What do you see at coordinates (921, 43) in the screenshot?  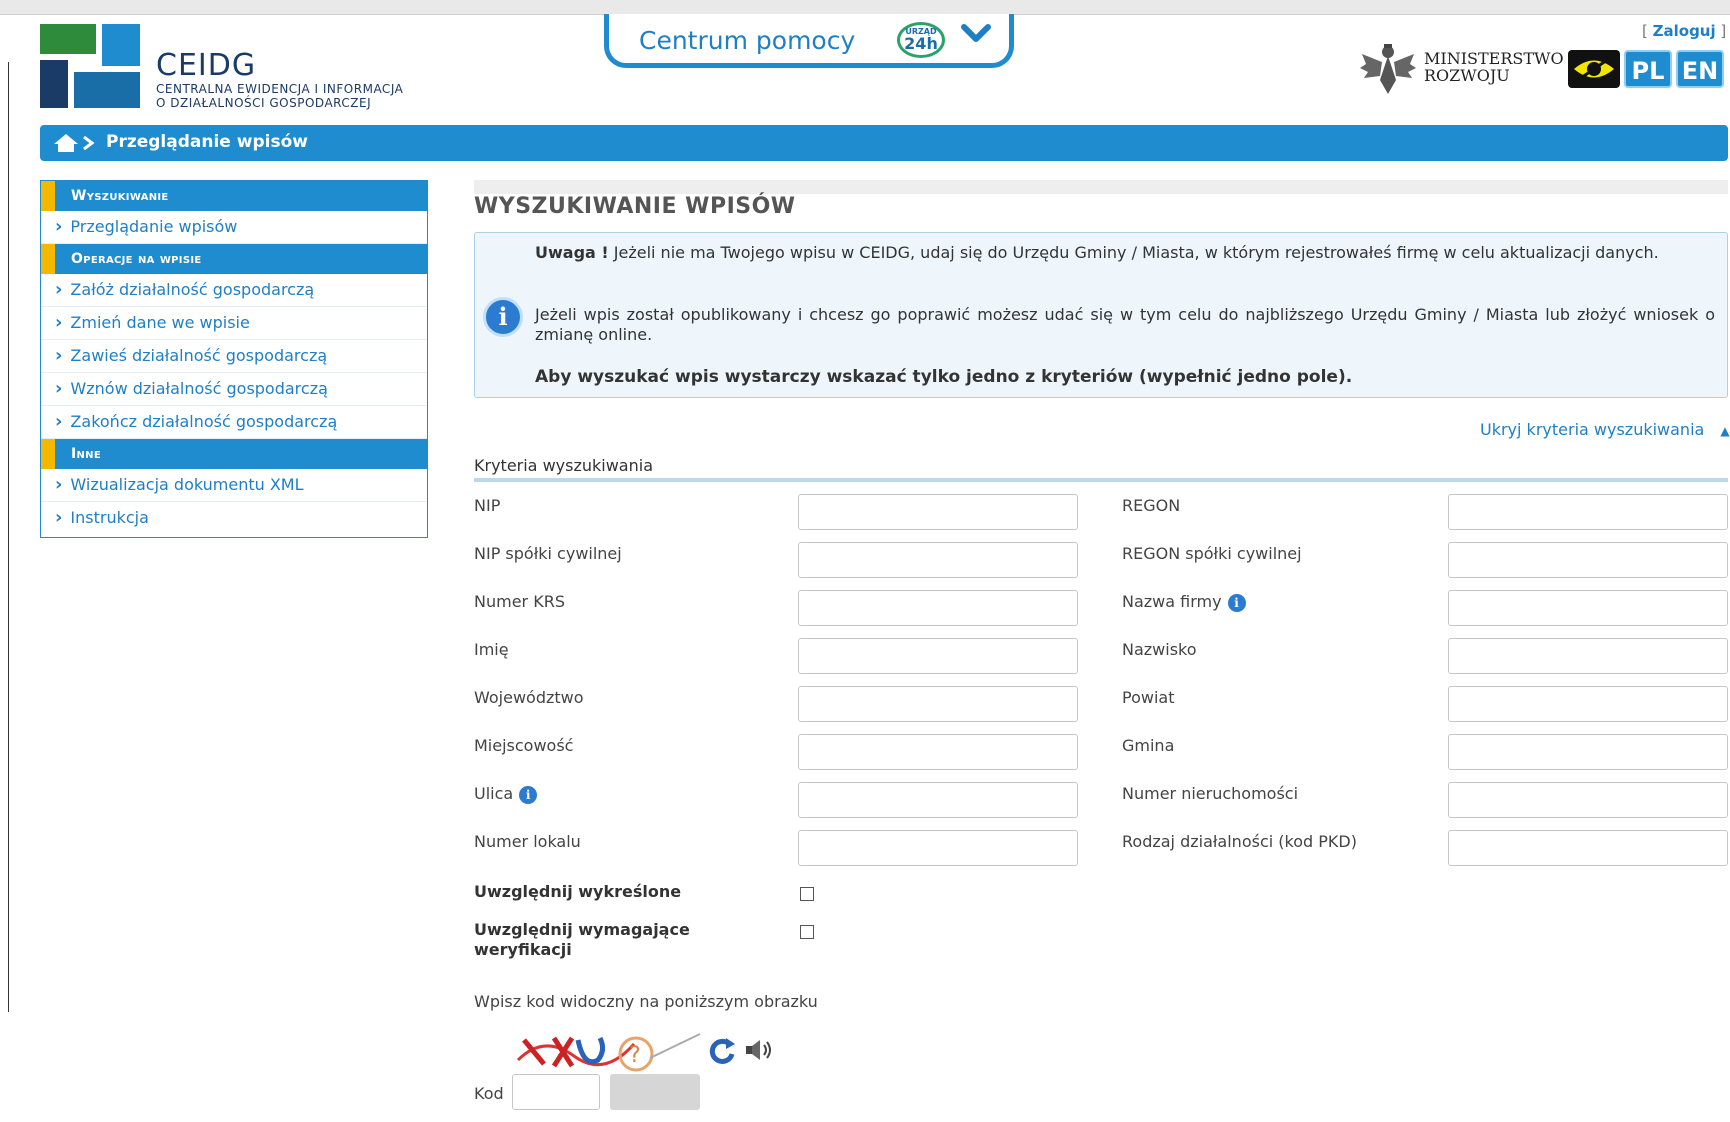 I see `badge-main-text: 24h` at bounding box center [921, 43].